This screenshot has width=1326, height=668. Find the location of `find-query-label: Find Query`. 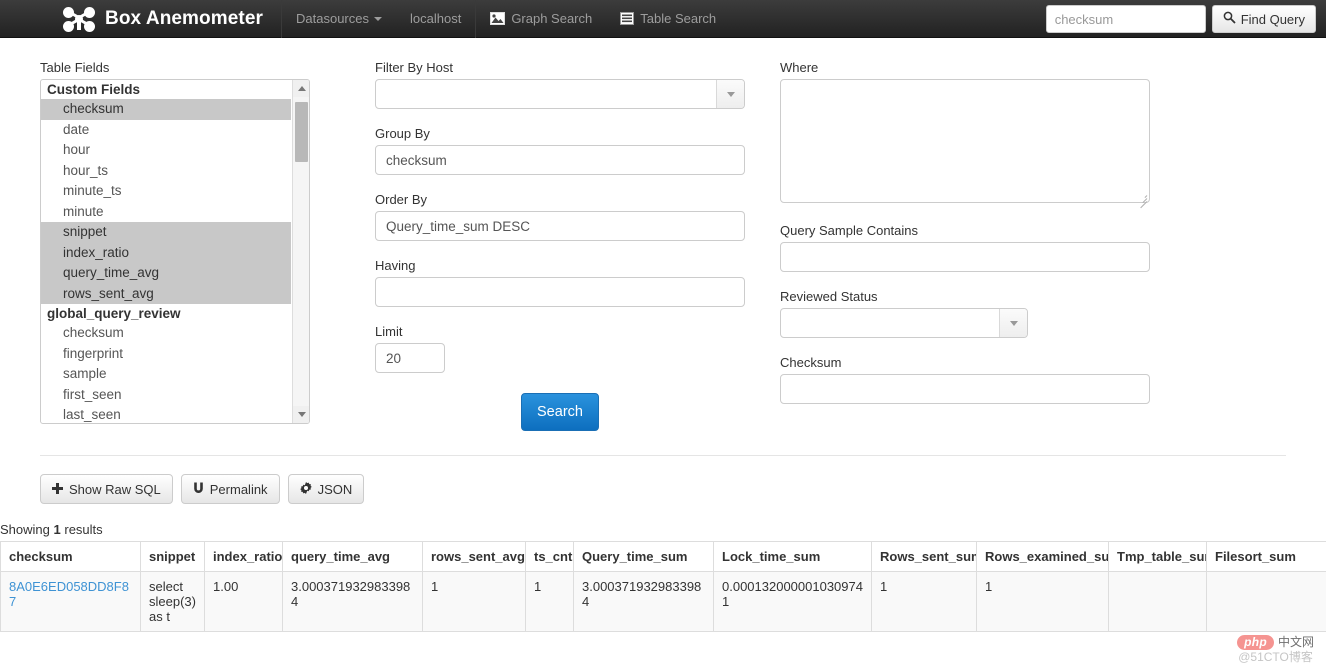

find-query-label: Find Query is located at coordinates (1272, 19).